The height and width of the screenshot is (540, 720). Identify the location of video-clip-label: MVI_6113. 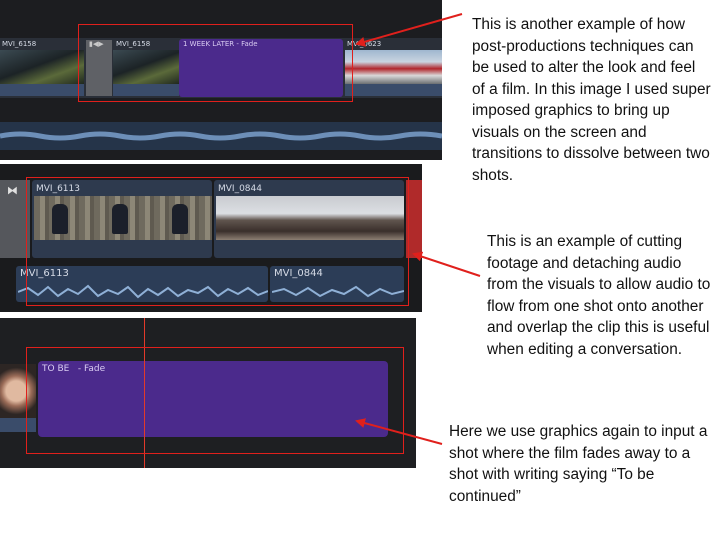
(58, 189).